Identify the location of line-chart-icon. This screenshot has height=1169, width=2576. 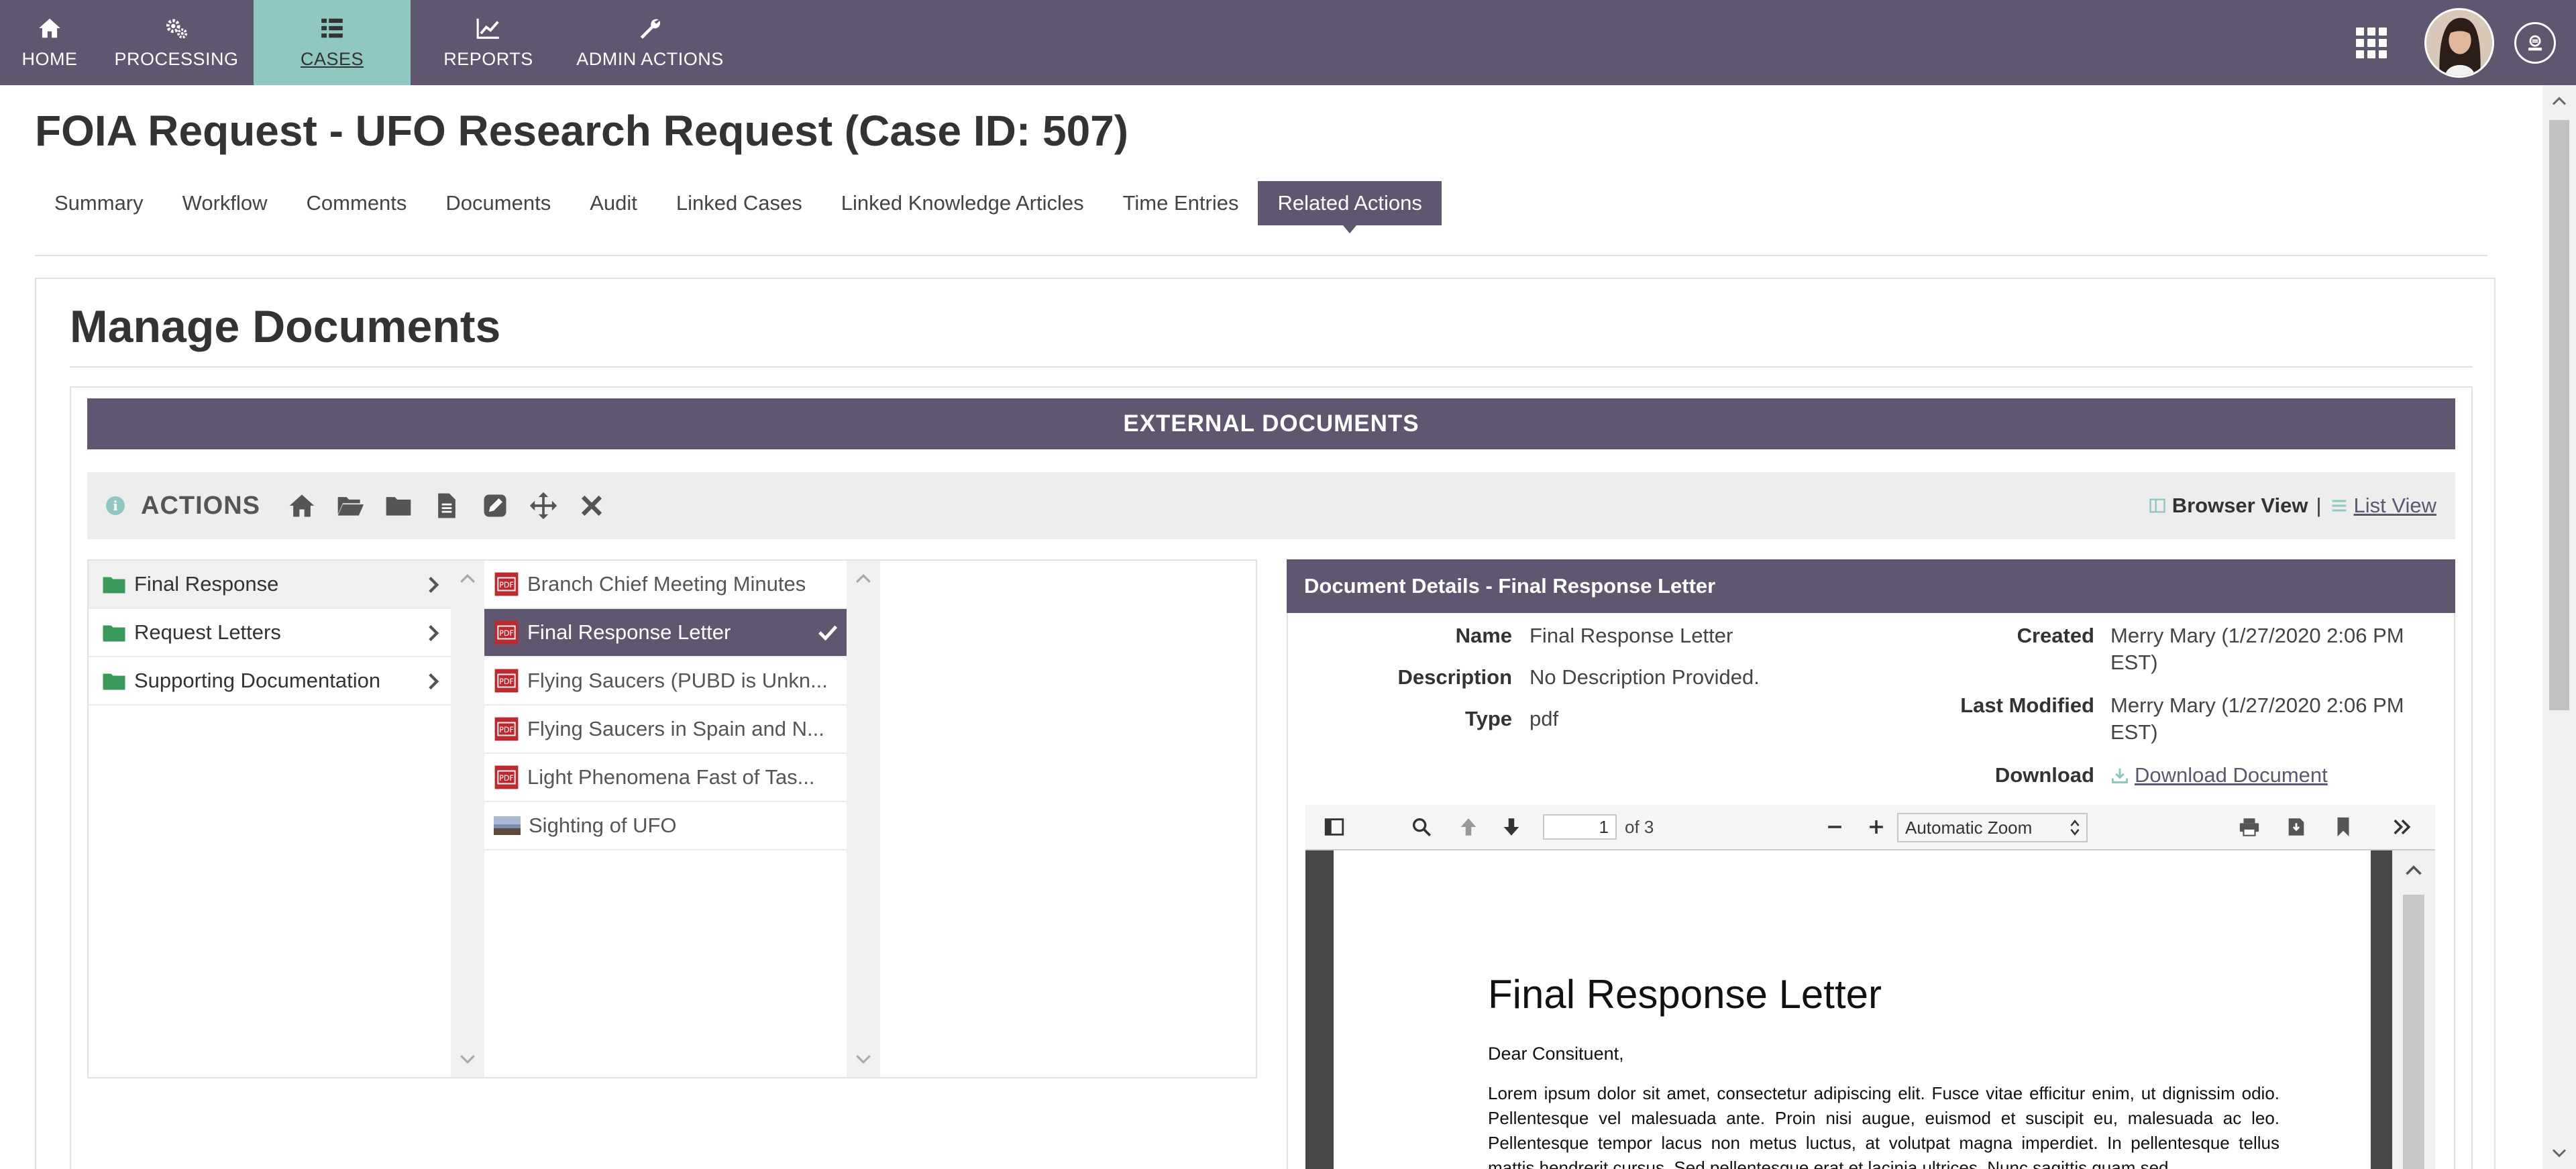
(487, 29).